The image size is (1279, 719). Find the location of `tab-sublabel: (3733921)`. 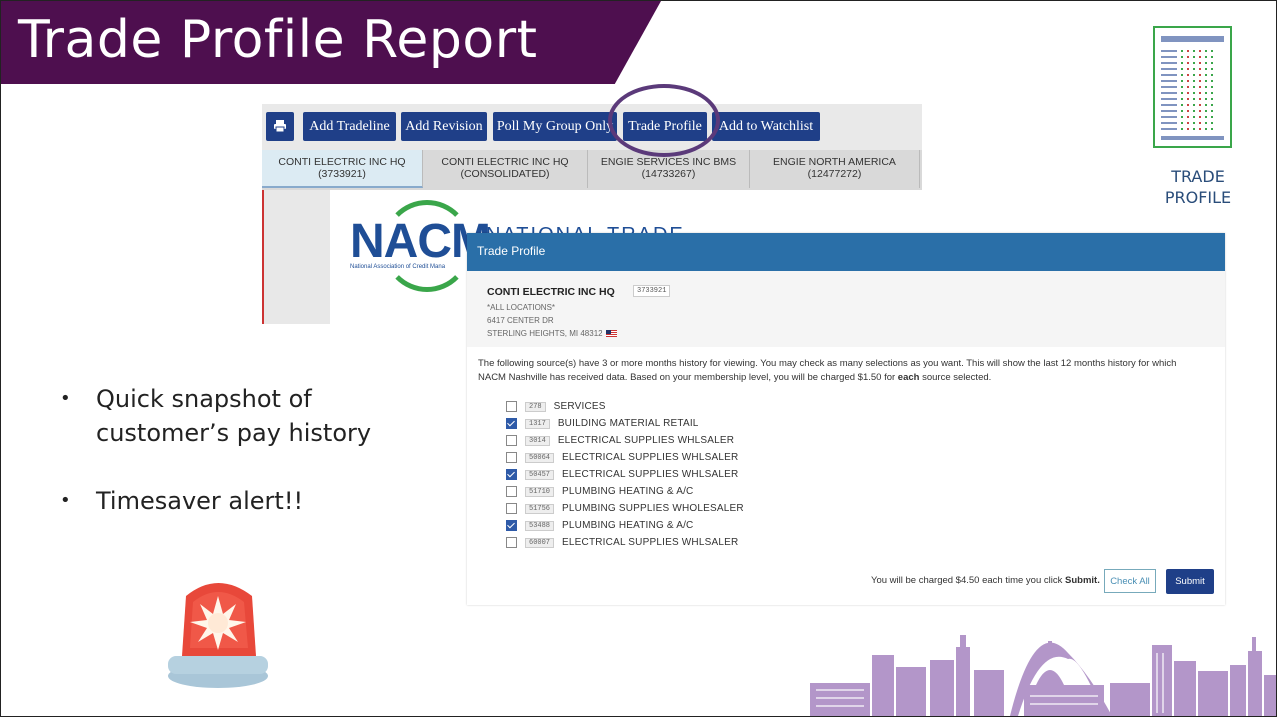

tab-sublabel: (3733921) is located at coordinates (342, 174).